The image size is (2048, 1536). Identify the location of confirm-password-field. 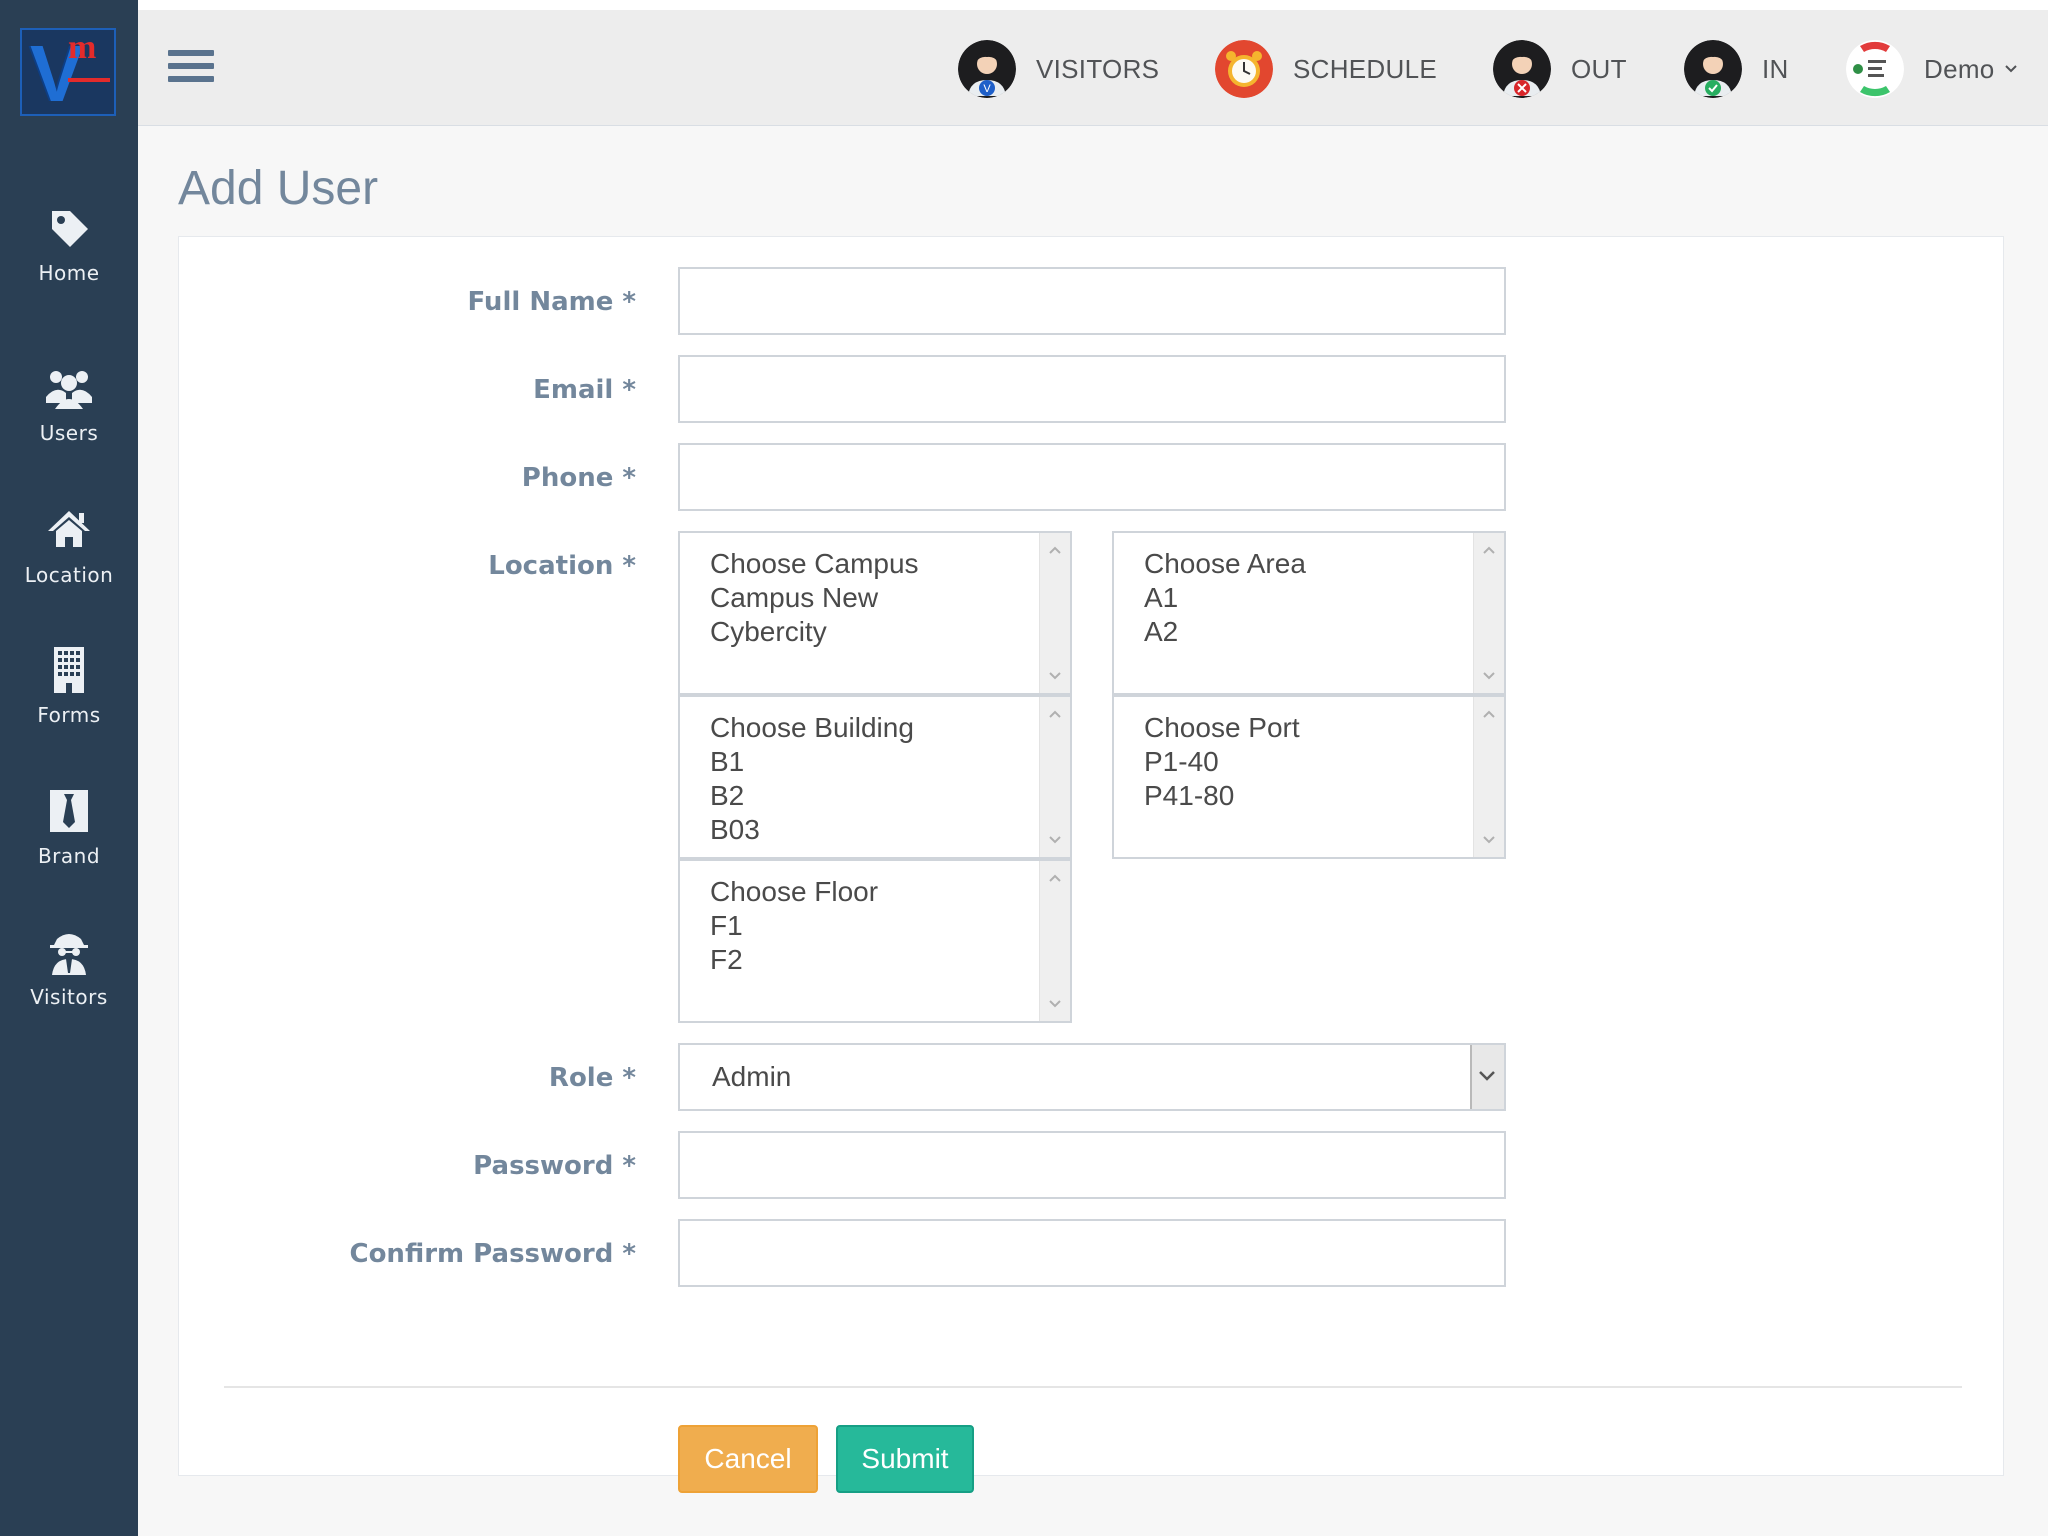
(1092, 1253).